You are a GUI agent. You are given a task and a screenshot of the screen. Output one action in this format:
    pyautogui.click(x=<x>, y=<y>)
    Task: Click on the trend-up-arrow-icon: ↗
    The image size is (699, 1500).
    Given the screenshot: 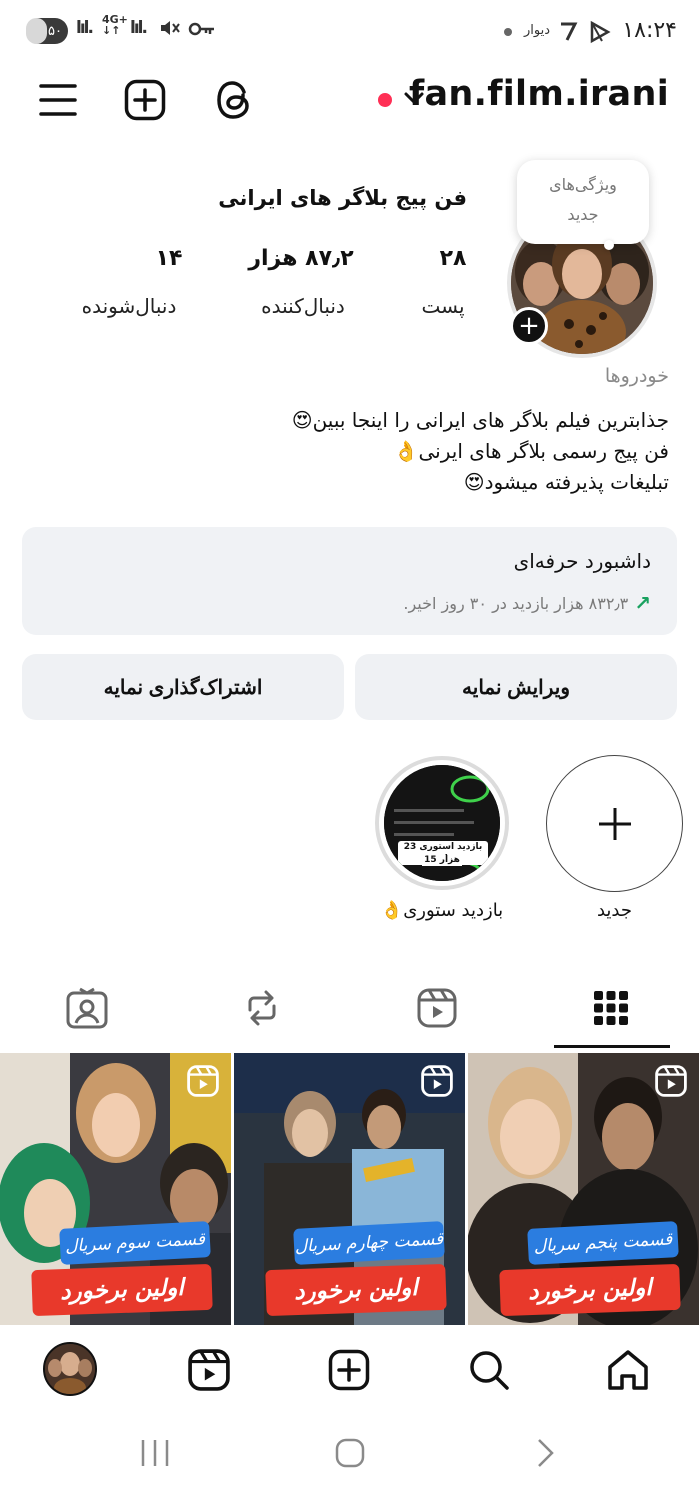 What is the action you would take?
    pyautogui.click(x=642, y=603)
    